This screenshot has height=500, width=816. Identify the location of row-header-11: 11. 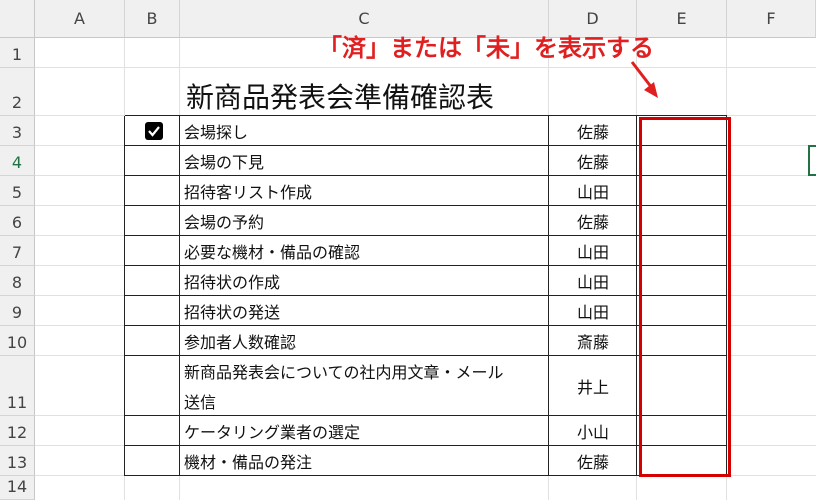
(17, 386).